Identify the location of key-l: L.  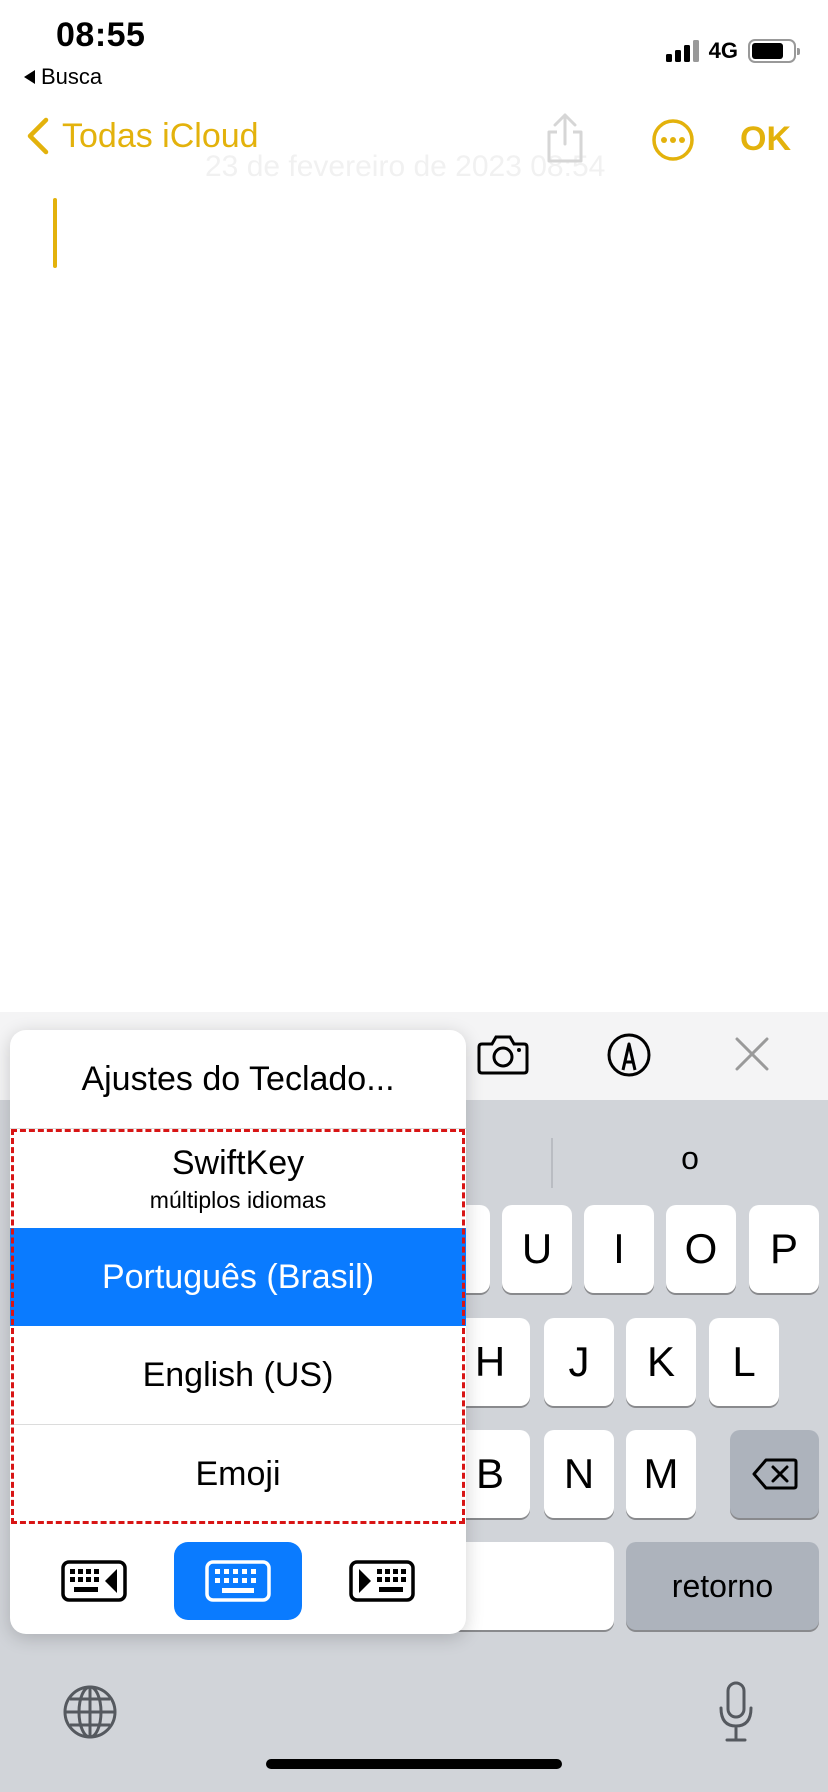
(744, 1362).